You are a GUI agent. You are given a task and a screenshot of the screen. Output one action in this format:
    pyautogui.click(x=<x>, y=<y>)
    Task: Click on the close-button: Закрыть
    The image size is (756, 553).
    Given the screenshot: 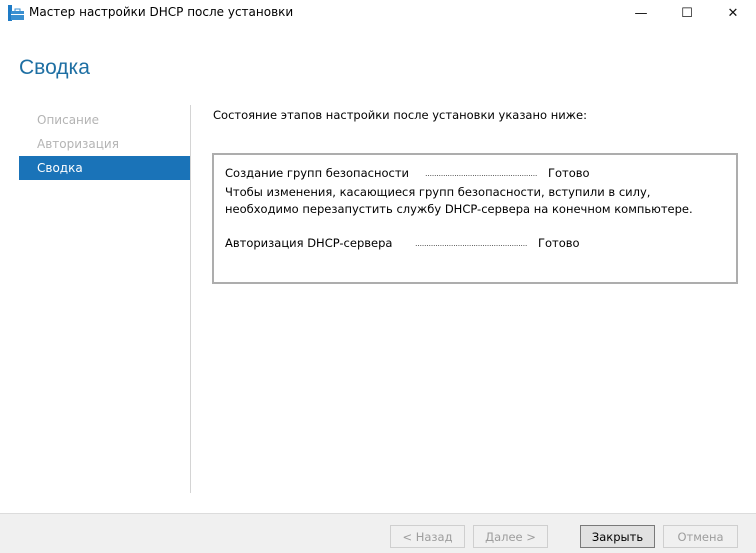 What is the action you would take?
    pyautogui.click(x=617, y=536)
    